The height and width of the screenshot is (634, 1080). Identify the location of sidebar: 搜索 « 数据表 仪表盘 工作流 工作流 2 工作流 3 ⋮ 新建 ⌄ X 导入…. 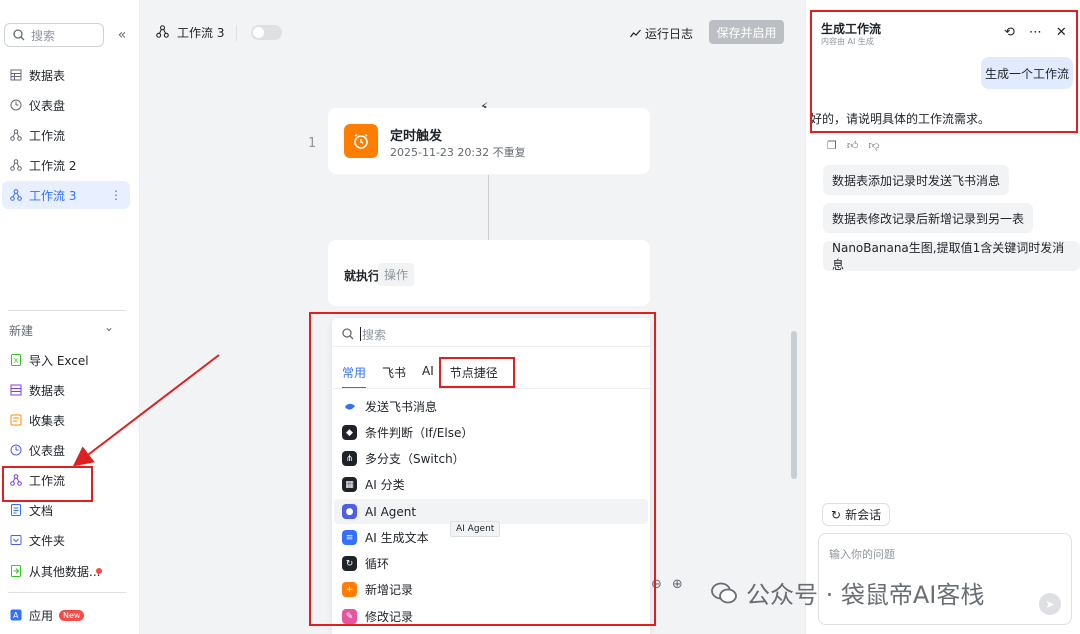
(70, 317).